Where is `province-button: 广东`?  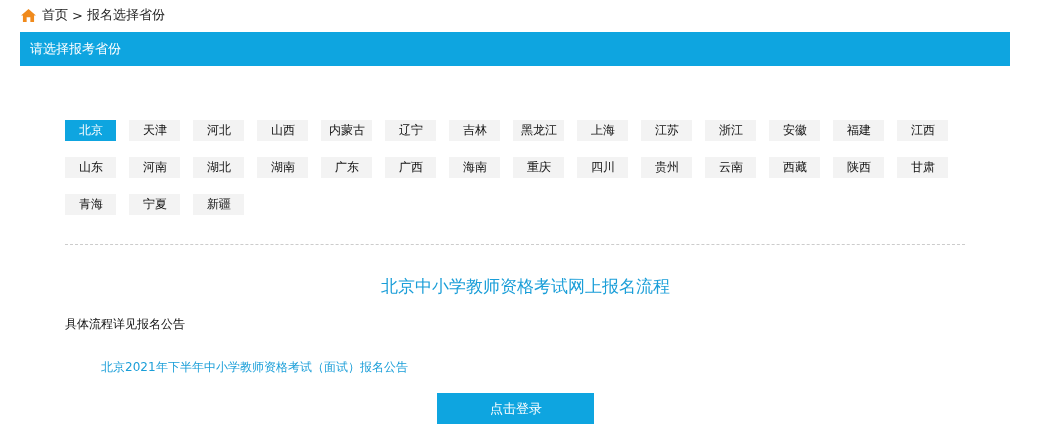
province-button: 广东 is located at coordinates (346, 167).